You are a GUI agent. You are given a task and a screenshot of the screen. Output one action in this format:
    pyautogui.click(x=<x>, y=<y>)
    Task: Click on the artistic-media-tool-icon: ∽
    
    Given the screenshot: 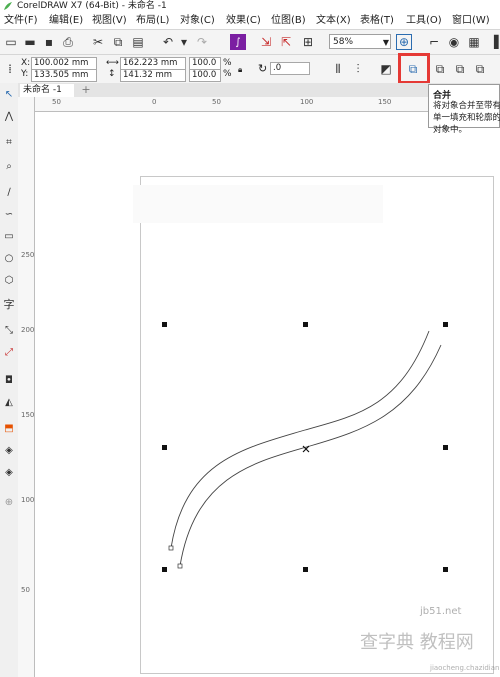 What is the action you would take?
    pyautogui.click(x=9, y=214)
    